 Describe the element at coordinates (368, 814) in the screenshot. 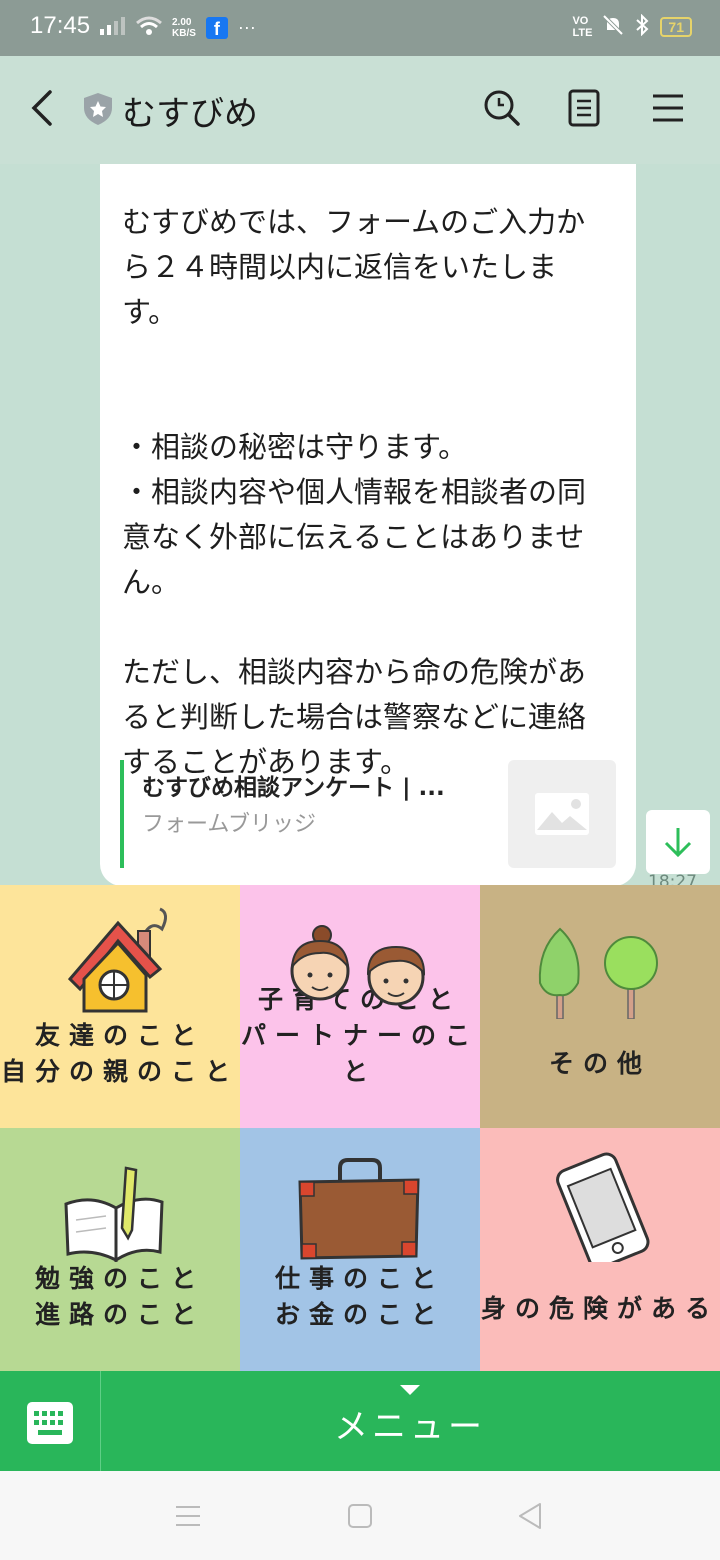

I see `link-preview-card: むすびめ相談アンケート | ... フォームブリッジ` at that location.